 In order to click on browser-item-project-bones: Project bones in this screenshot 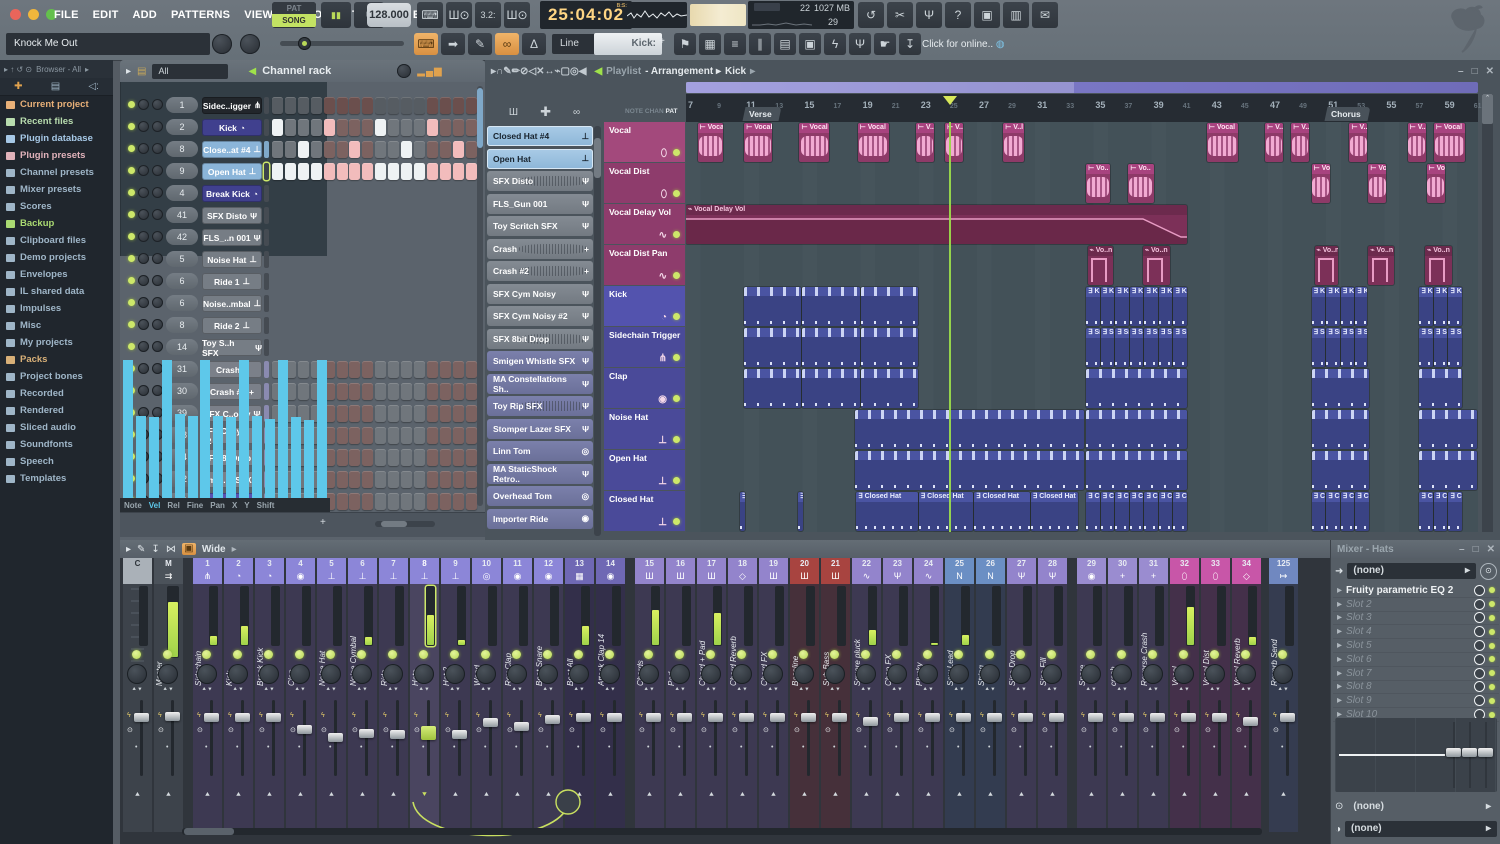, I will do `click(56, 376)`.